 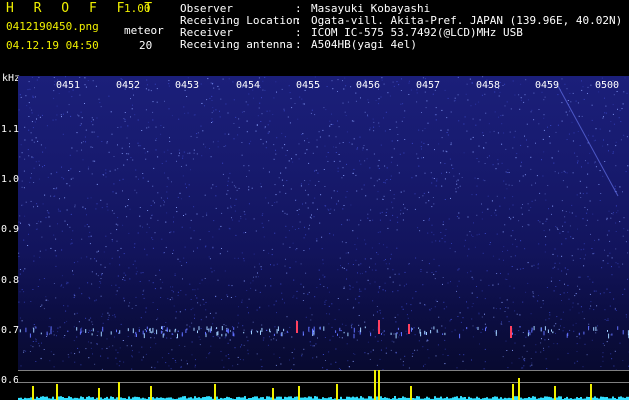 What do you see at coordinates (137, 8) in the screenshot?
I see `app-version: 1.00` at bounding box center [137, 8].